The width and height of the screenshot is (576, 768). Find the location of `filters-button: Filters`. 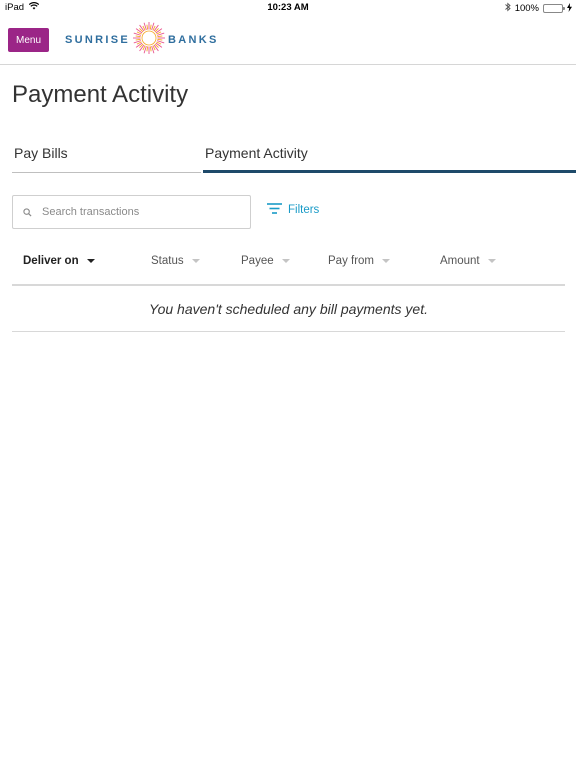

filters-button: Filters is located at coordinates (293, 210).